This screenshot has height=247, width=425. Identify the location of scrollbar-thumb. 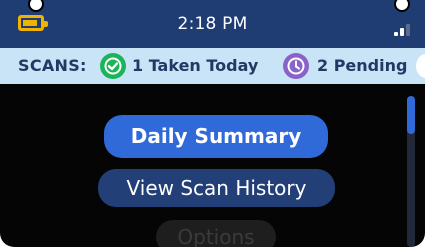
(411, 115).